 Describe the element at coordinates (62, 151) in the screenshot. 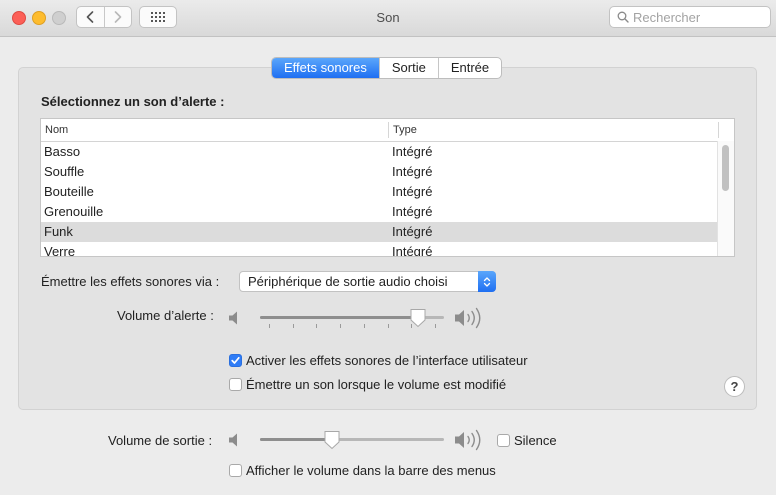

I see `sound-name: Basso` at that location.